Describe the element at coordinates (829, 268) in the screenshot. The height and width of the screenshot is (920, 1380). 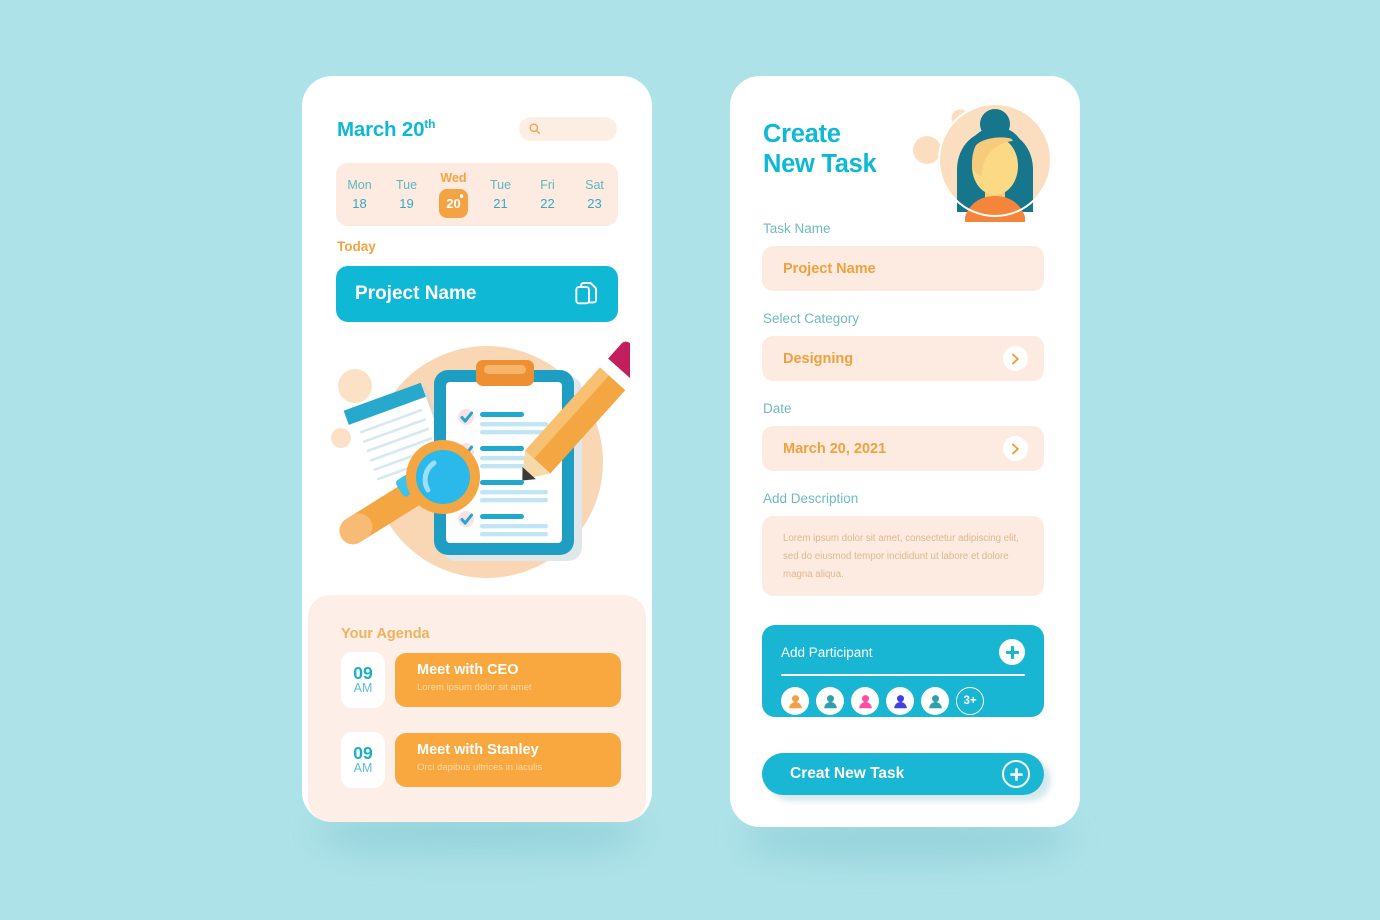
I see `task-name-value: Project Name` at that location.